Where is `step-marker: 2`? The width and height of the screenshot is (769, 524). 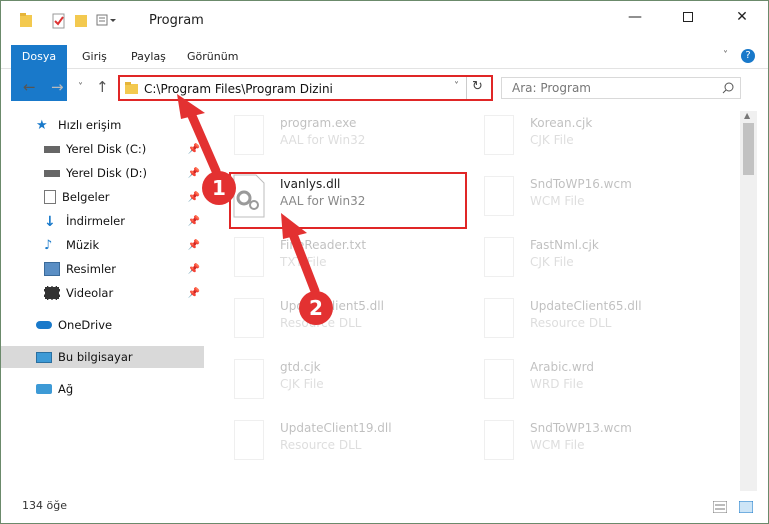
step-marker: 2 is located at coordinates (316, 308).